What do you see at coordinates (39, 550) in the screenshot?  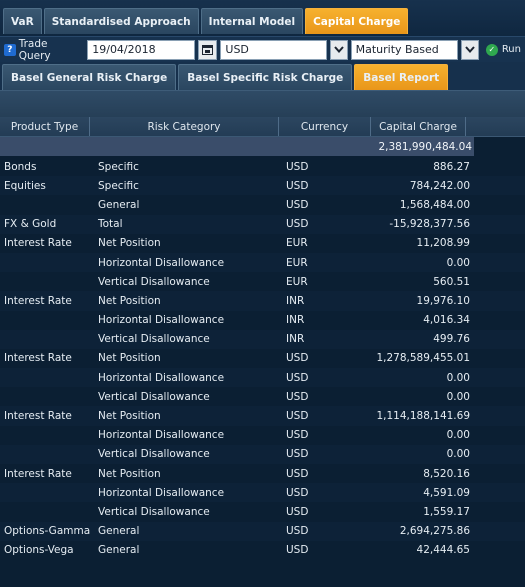 I see `cell-product-type: Options-Vega` at bounding box center [39, 550].